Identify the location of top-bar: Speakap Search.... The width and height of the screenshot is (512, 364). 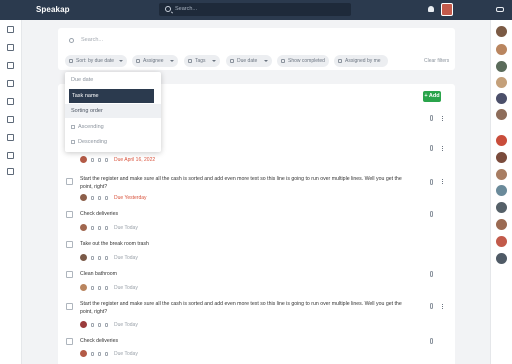
(256, 10).